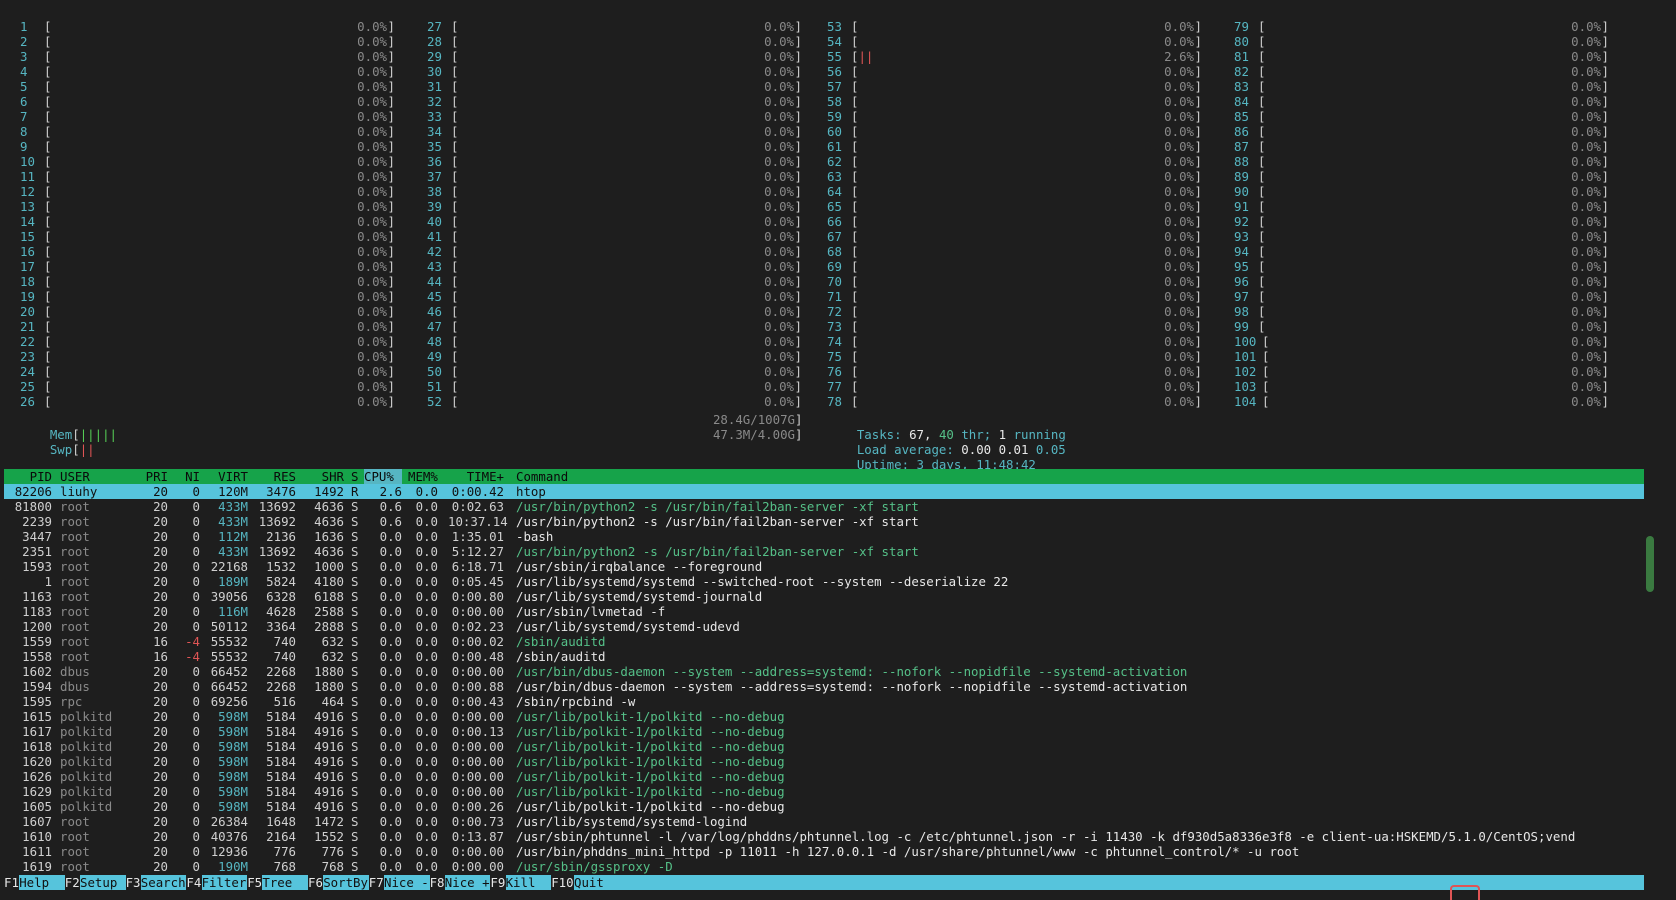 The height and width of the screenshot is (900, 1676). What do you see at coordinates (354, 476) in the screenshot?
I see `col-state: S` at bounding box center [354, 476].